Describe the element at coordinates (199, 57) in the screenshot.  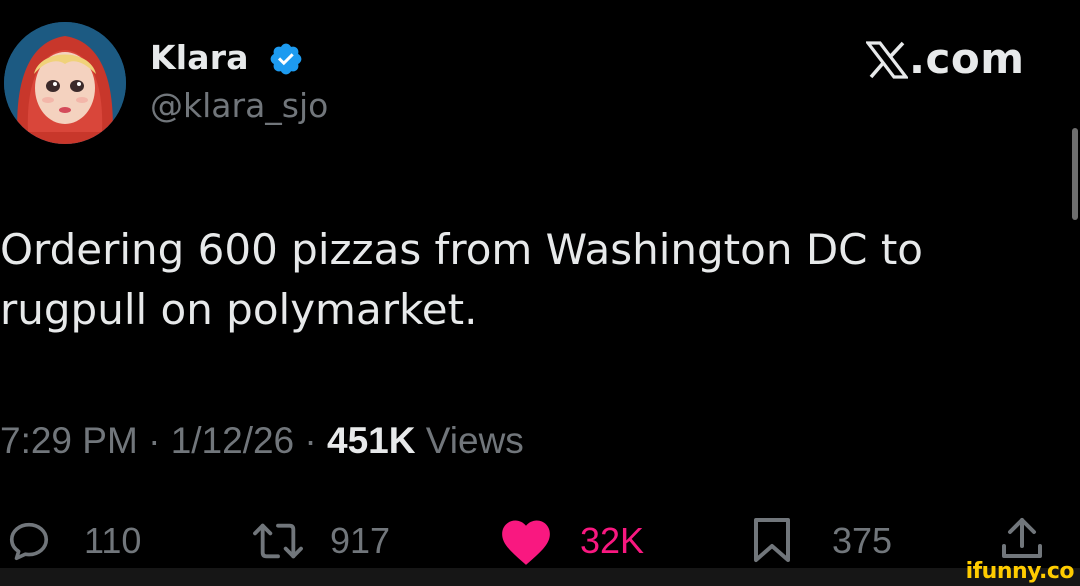
I see `author-display-name: Klara` at that location.